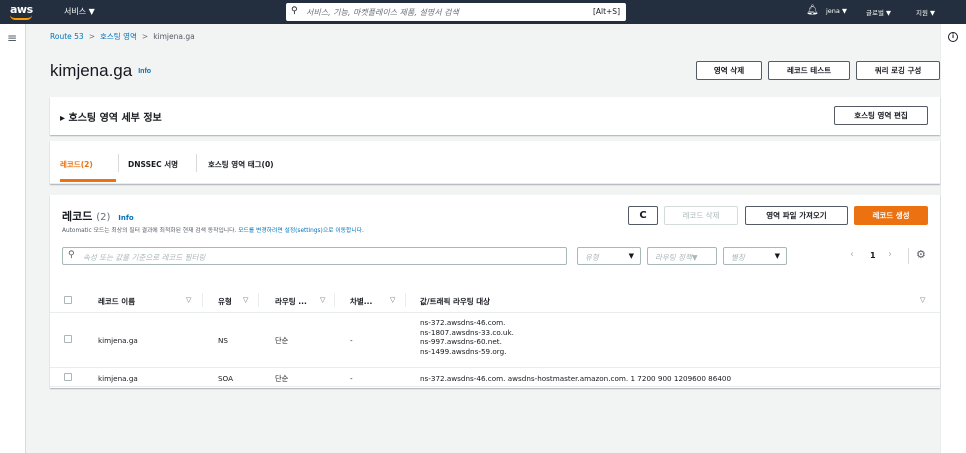 Image resolution: width=966 pixels, height=453 pixels. Describe the element at coordinates (898, 70) in the screenshot. I see `configure-query-logging-button: 쿼리 로깅 구성` at that location.